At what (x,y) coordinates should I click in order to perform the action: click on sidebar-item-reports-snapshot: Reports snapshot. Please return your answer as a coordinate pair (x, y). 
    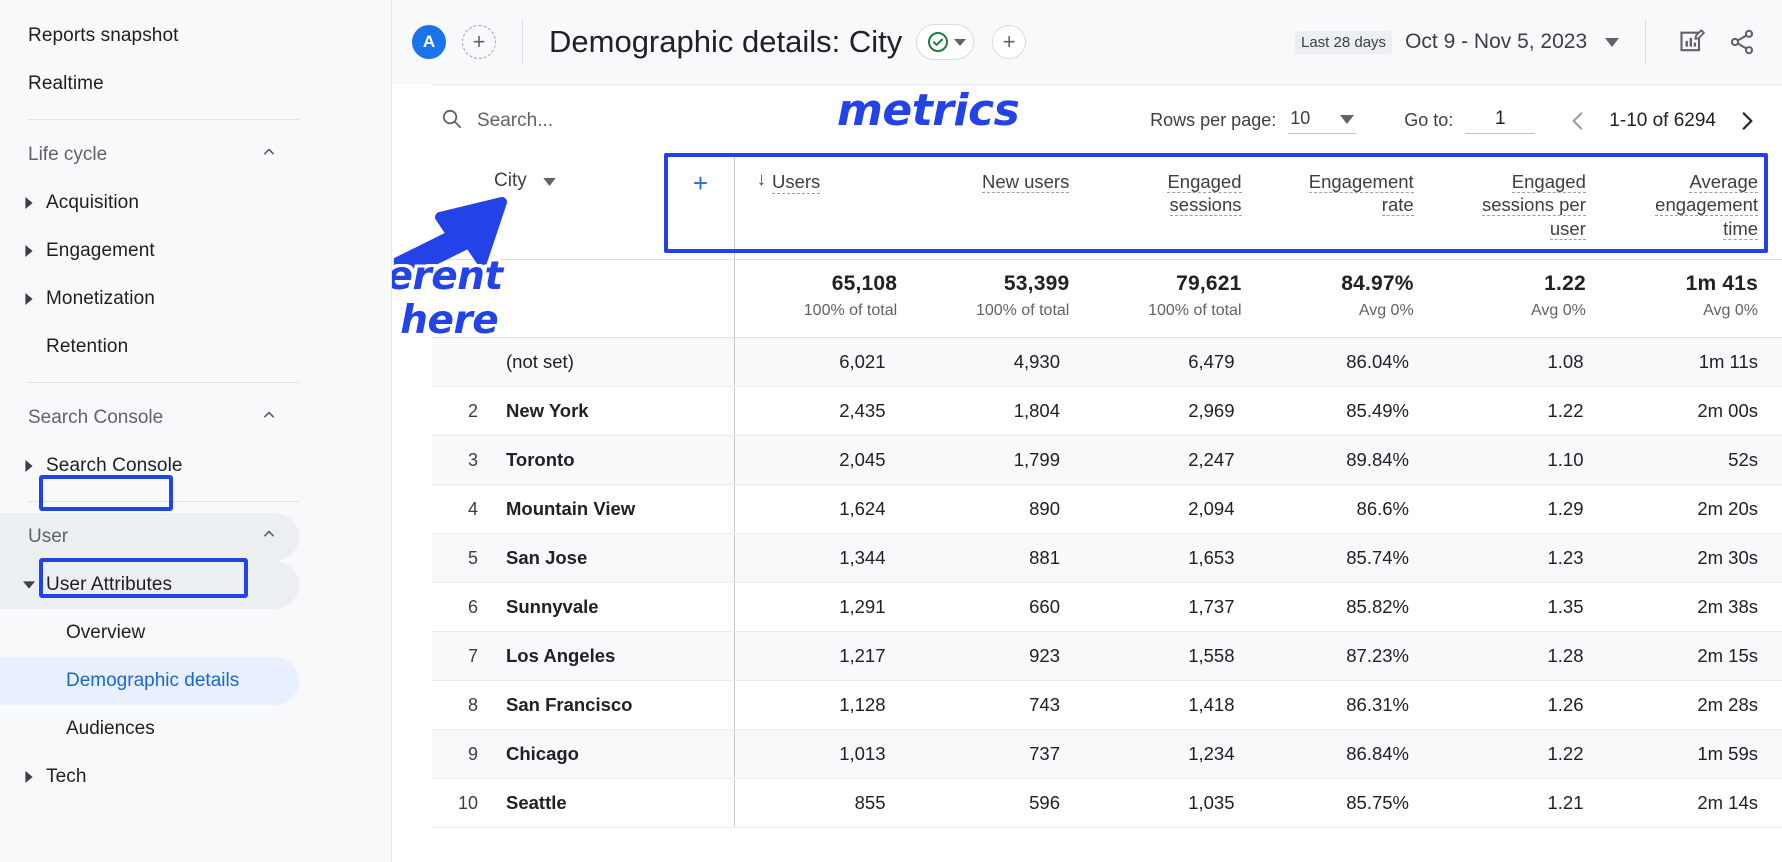
    Looking at the image, I should click on (149, 36).